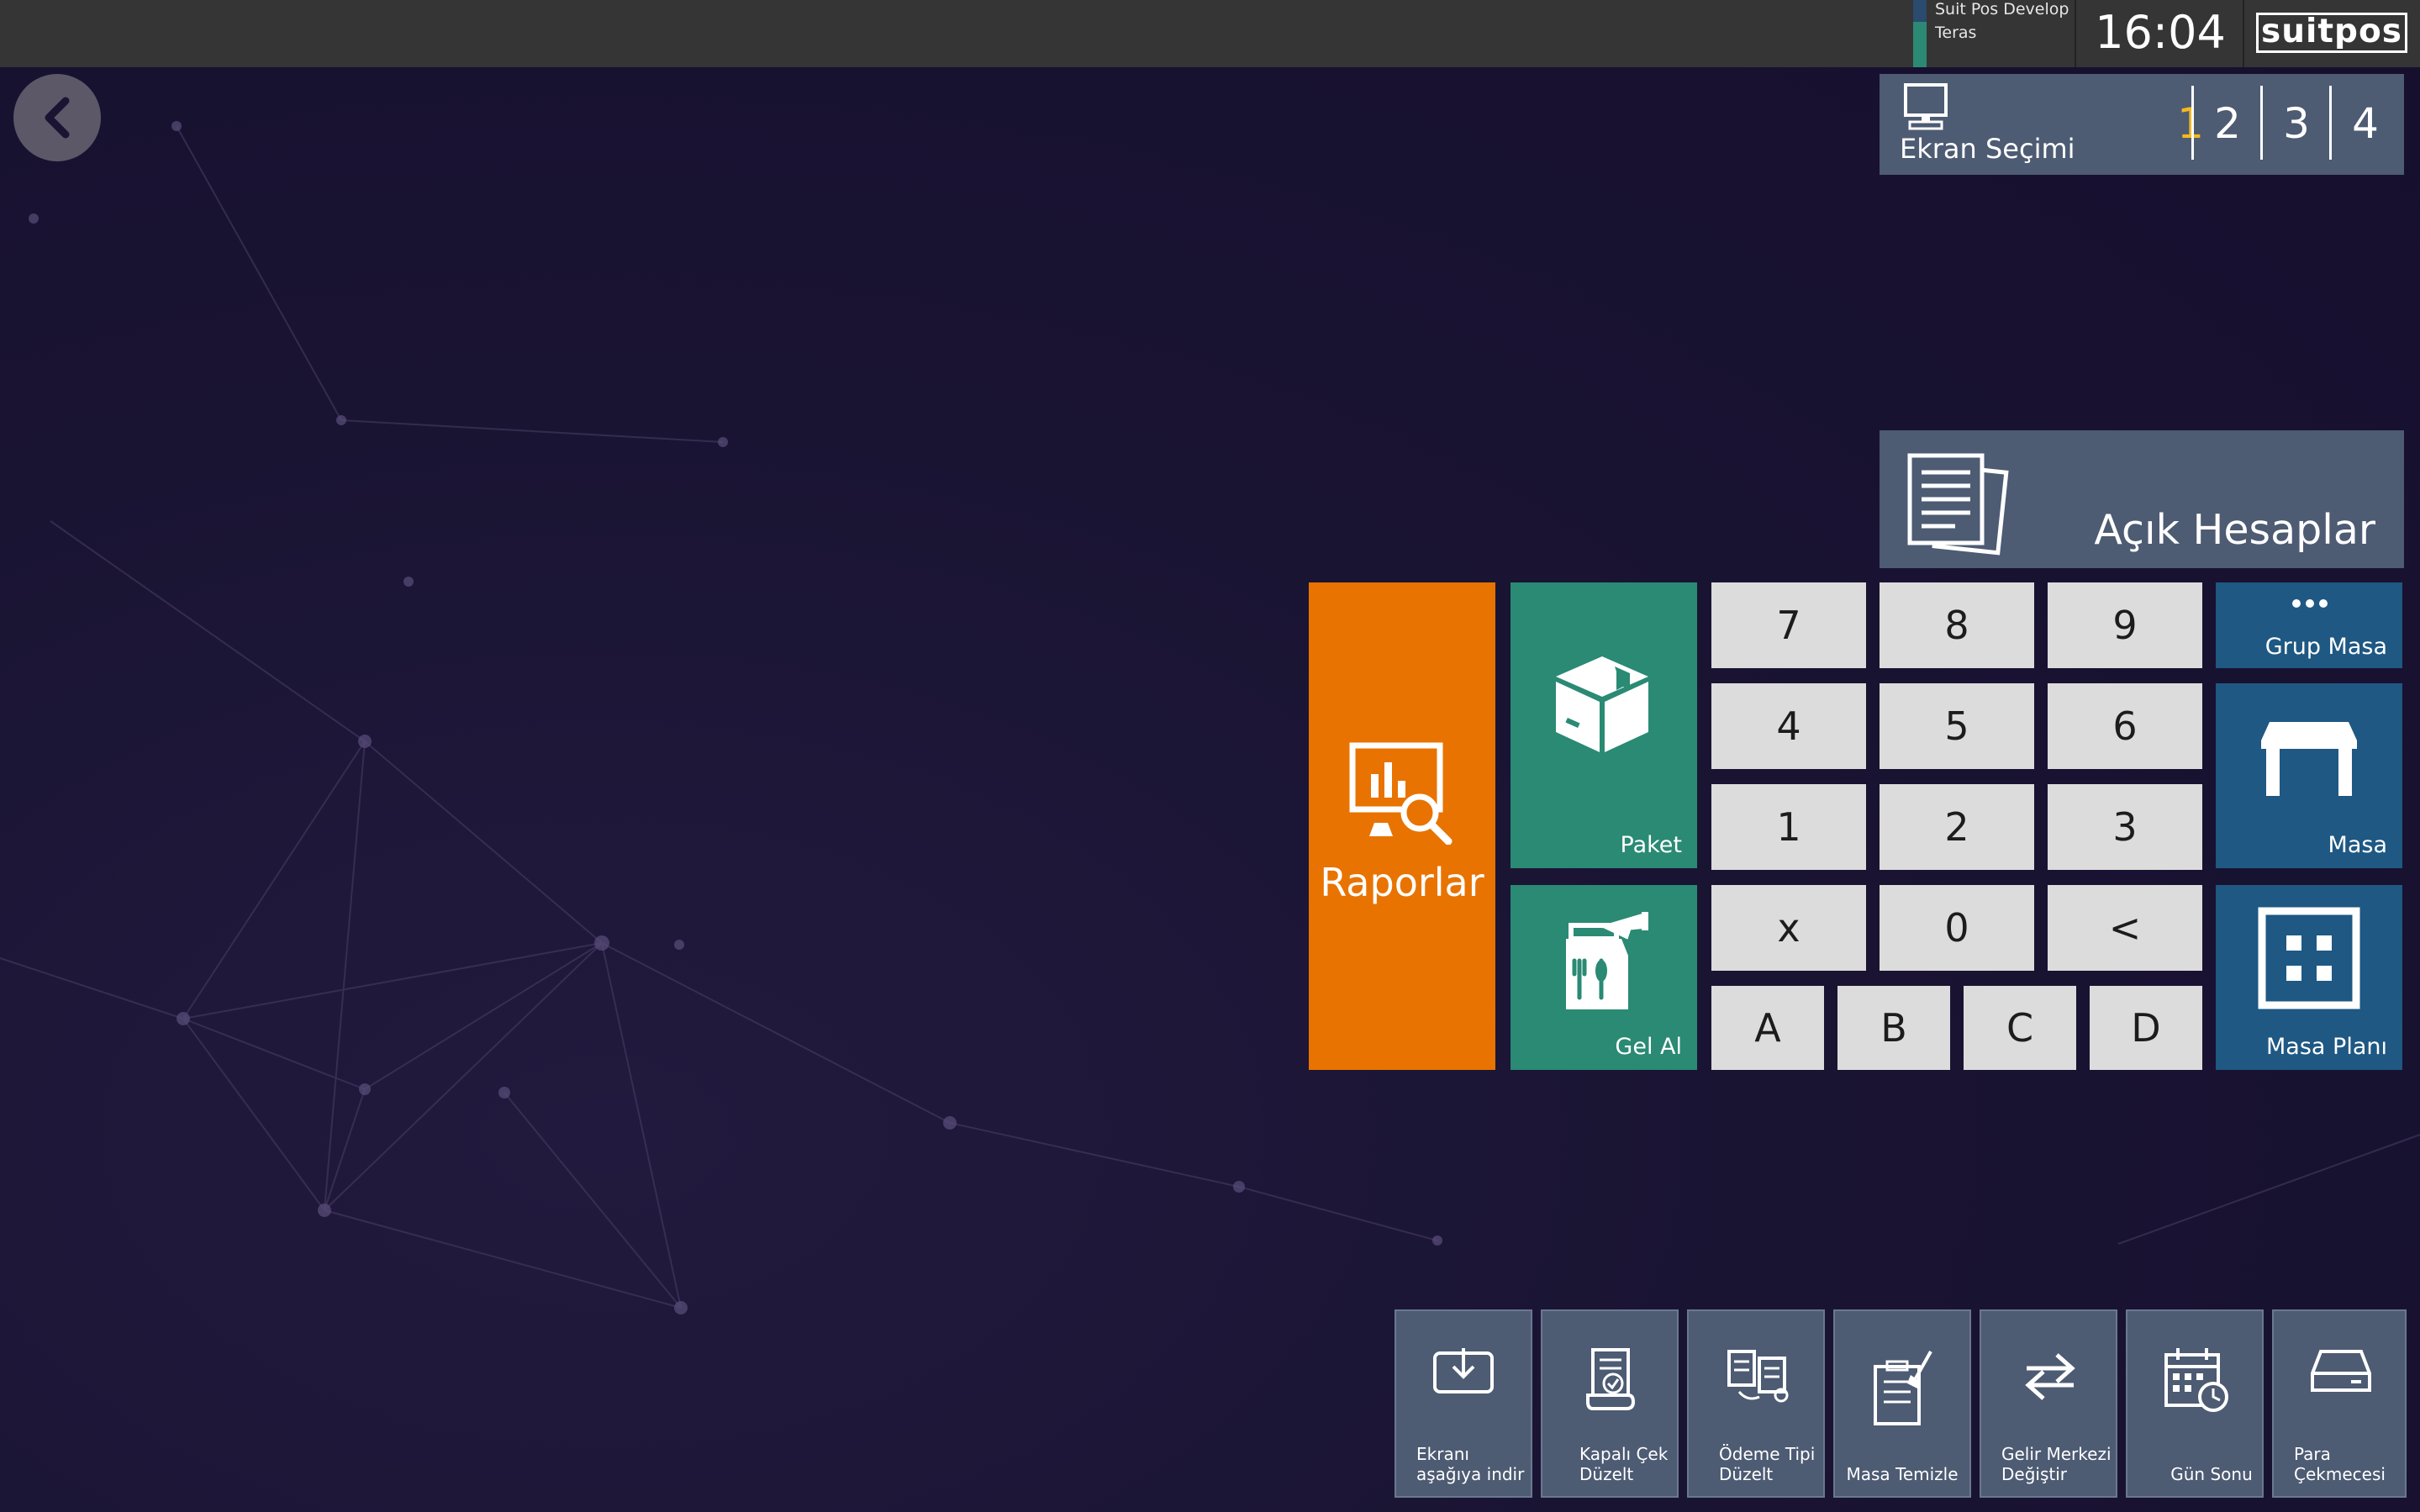 Image resolution: width=2420 pixels, height=1512 pixels. I want to click on label-line-2: Çekmecesi, so click(2340, 1474).